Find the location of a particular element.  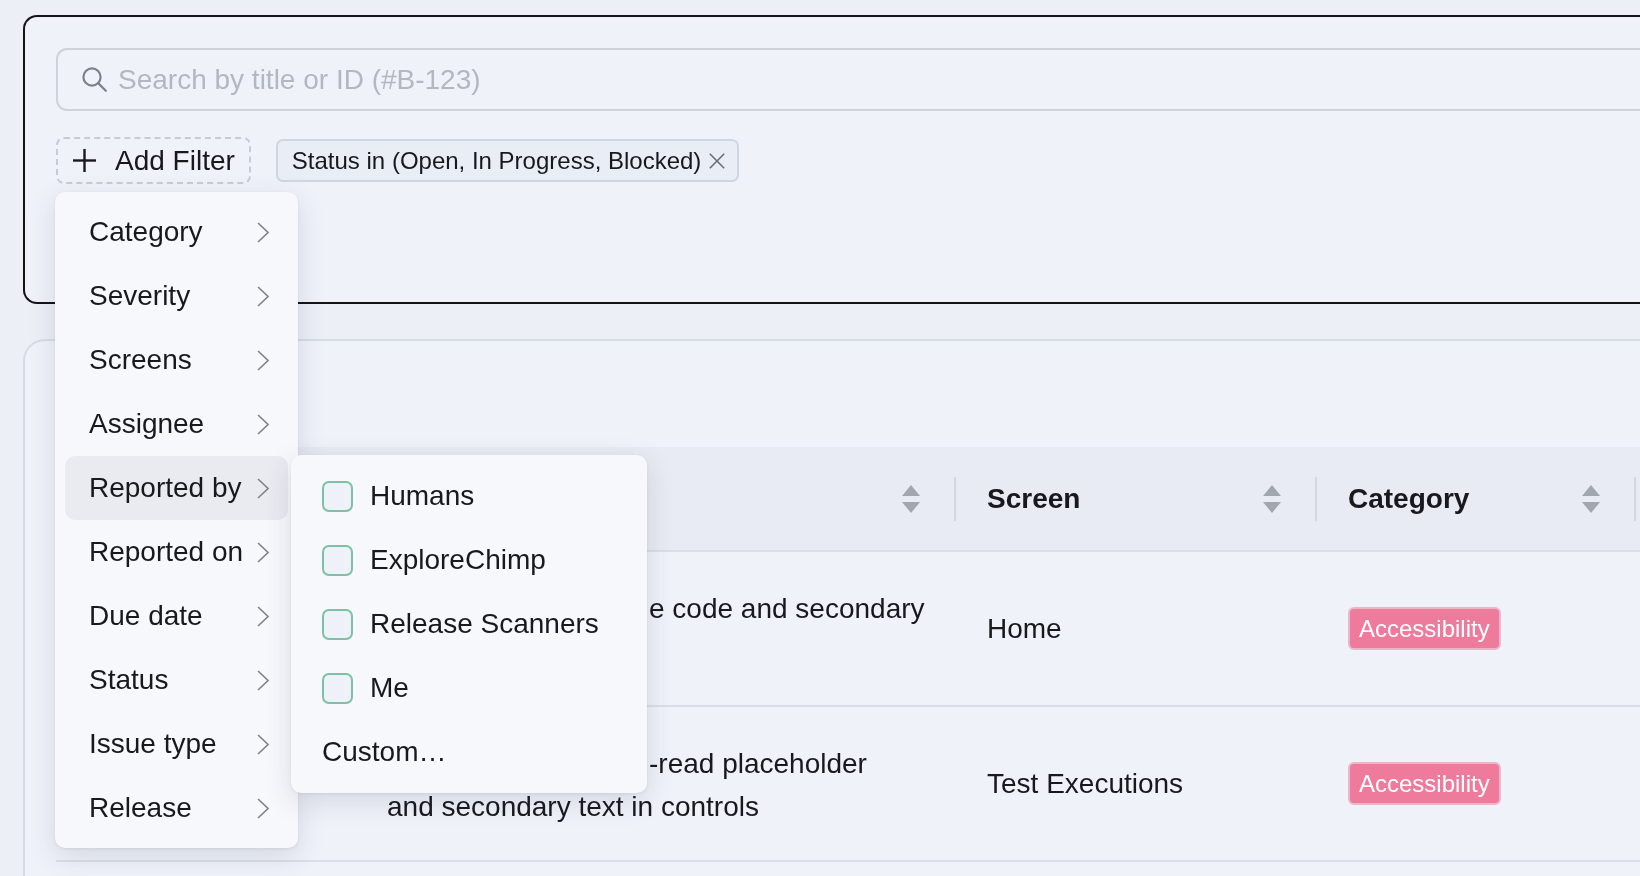

add-filter-button: Add Filter is located at coordinates (153, 160).